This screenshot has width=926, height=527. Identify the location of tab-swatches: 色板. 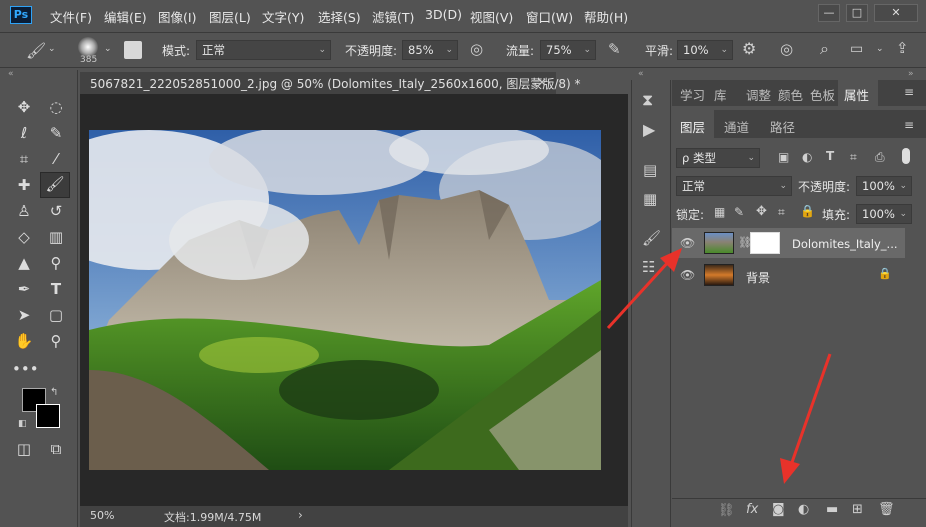
(822, 94).